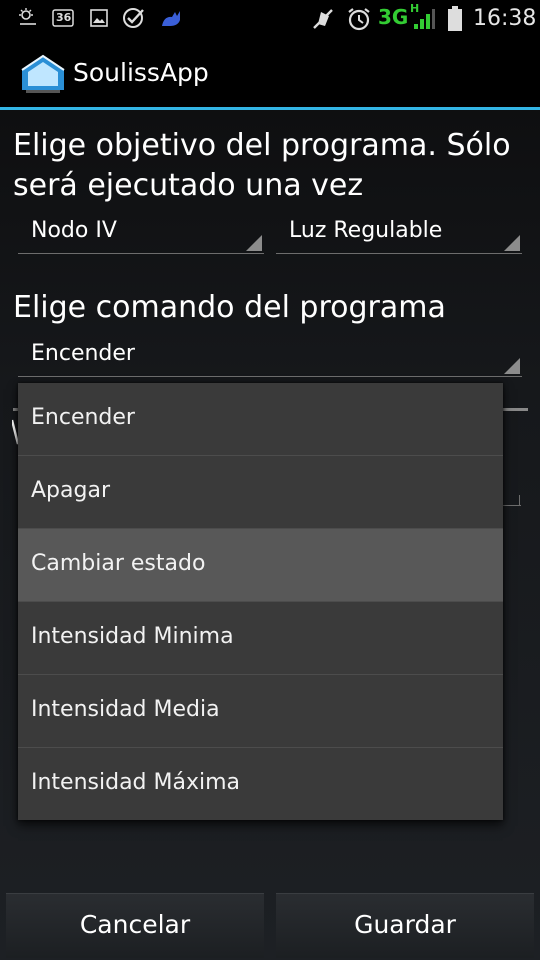 Image resolution: width=540 pixels, height=960 pixels. What do you see at coordinates (323, 21) in the screenshot?
I see `mute-icon` at bounding box center [323, 21].